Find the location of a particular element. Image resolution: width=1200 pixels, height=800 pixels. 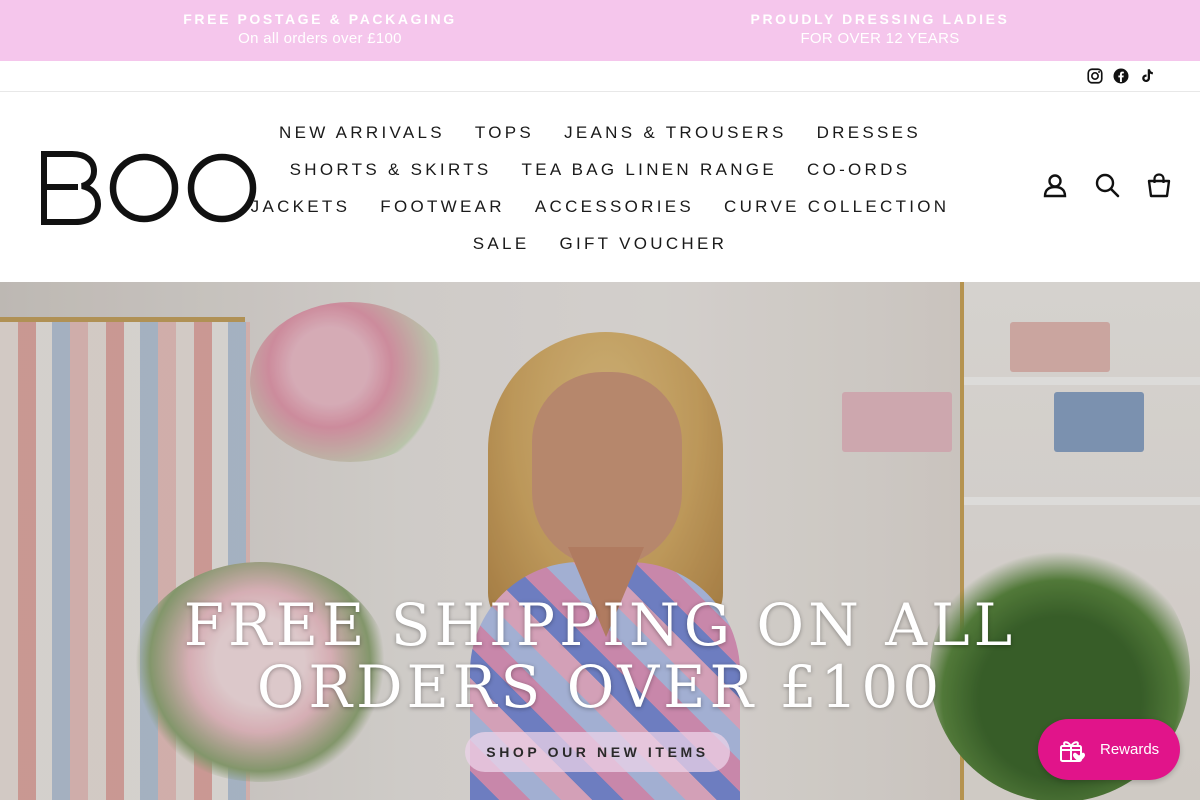

instagram-icon is located at coordinates (1095, 76).